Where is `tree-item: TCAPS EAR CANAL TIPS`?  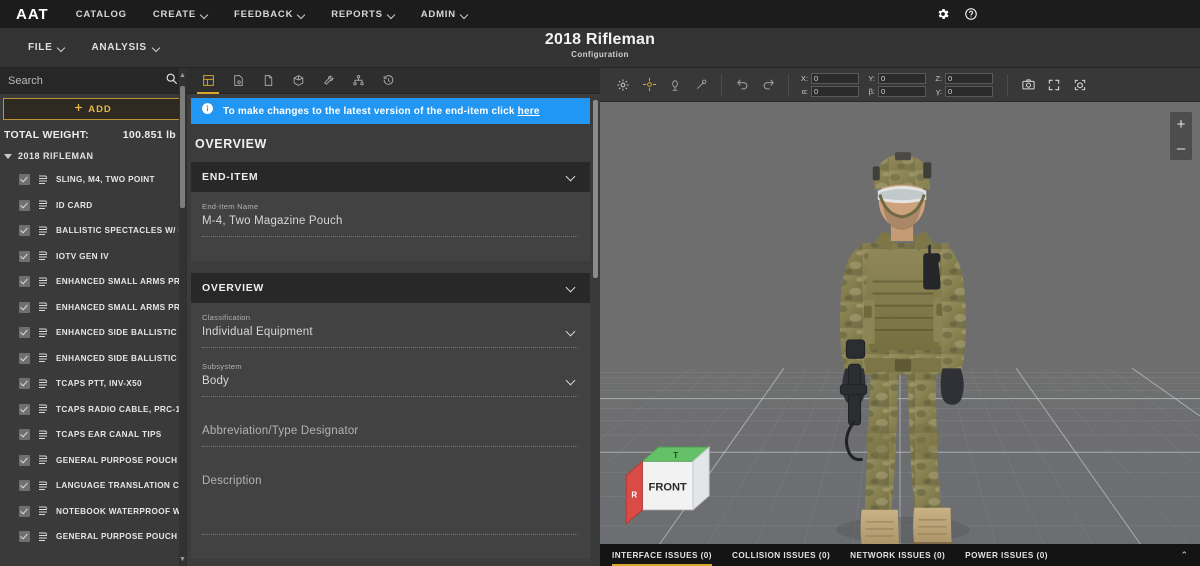
tree-item: TCAPS EAR CANAL TIPS is located at coordinates (93, 435).